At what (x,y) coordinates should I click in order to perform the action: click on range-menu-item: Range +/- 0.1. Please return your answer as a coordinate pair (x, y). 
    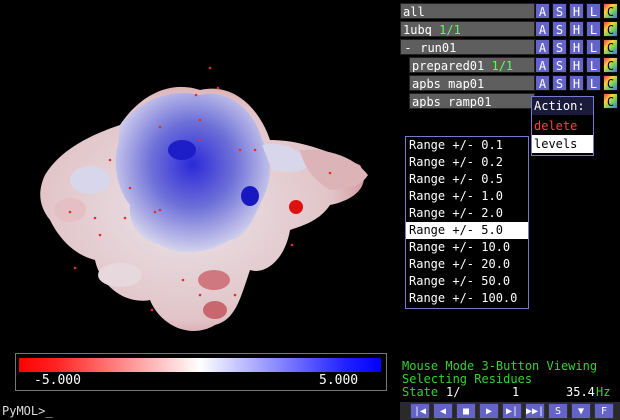
    Looking at the image, I should click on (467, 145).